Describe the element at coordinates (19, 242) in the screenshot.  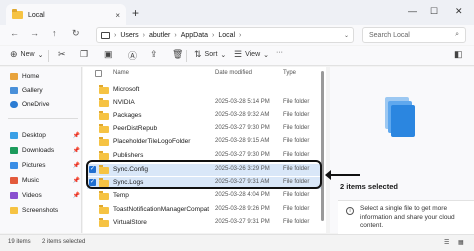
I see `item-count: 19 items` at that location.